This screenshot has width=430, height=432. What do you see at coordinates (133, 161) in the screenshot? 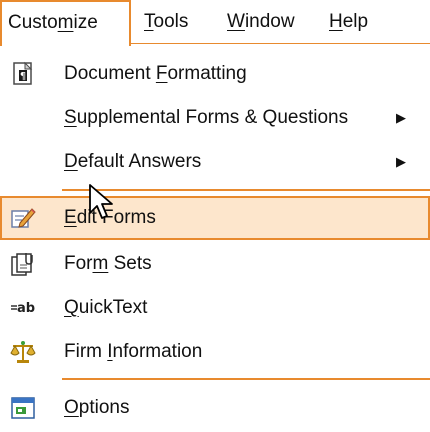
I see `menu-item-label: Default Answers` at bounding box center [133, 161].